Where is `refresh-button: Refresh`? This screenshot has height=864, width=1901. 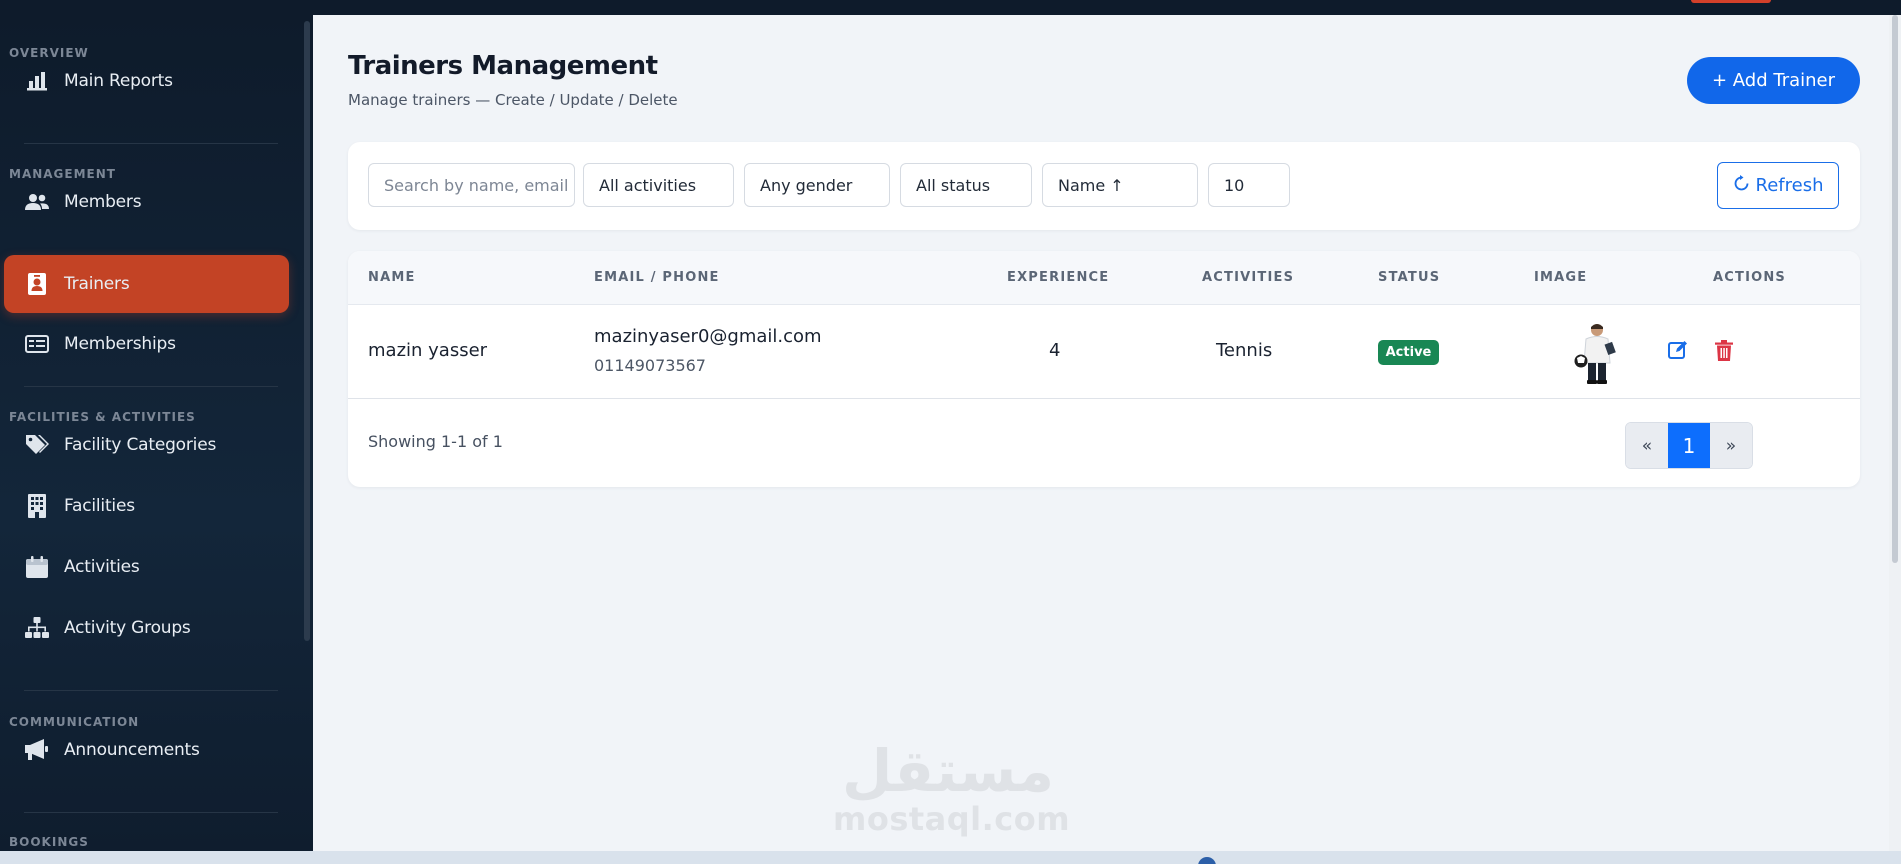
refresh-button: Refresh is located at coordinates (1778, 185).